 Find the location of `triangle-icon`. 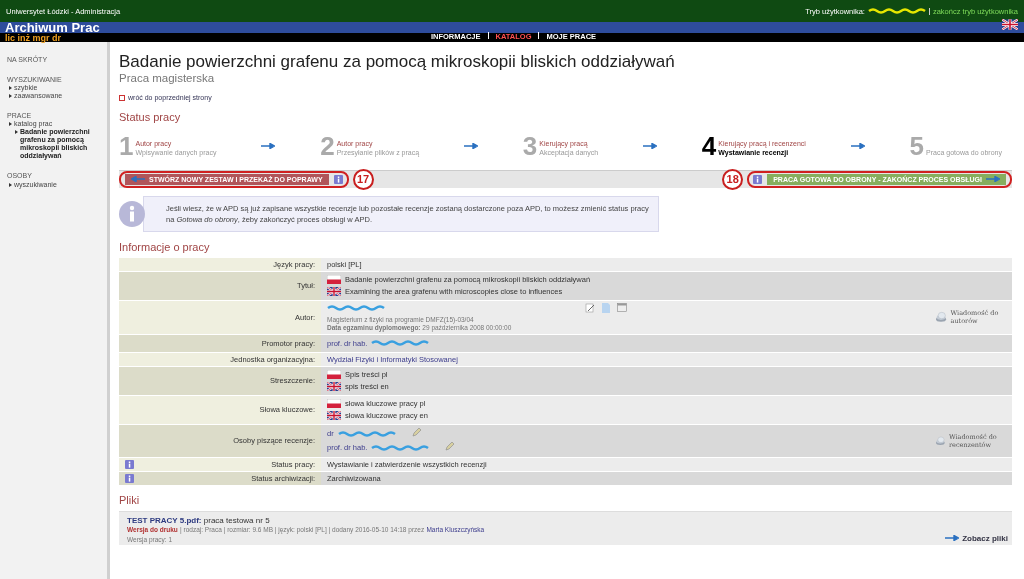

triangle-icon is located at coordinates (10, 184).